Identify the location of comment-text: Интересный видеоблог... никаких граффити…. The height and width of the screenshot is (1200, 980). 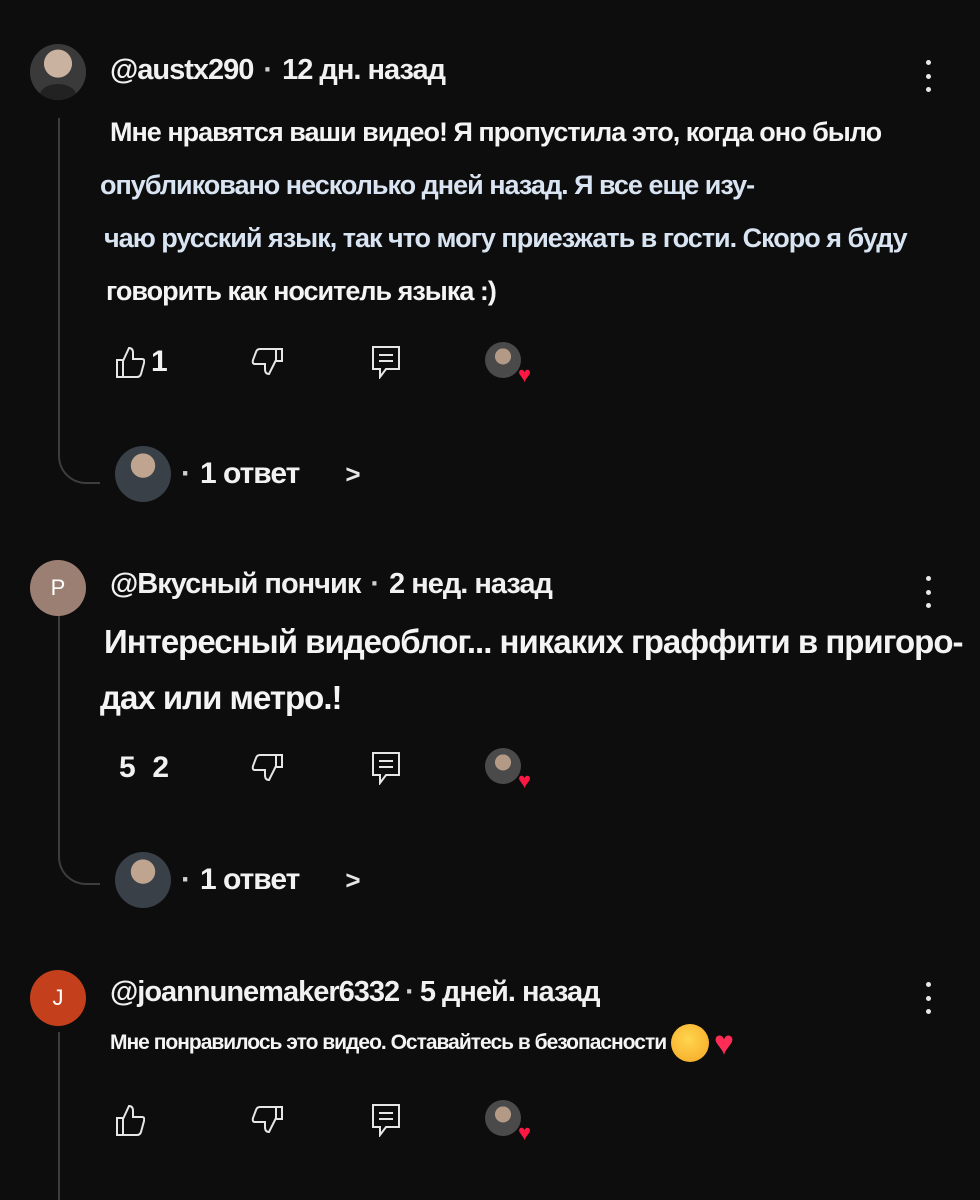
(531, 670).